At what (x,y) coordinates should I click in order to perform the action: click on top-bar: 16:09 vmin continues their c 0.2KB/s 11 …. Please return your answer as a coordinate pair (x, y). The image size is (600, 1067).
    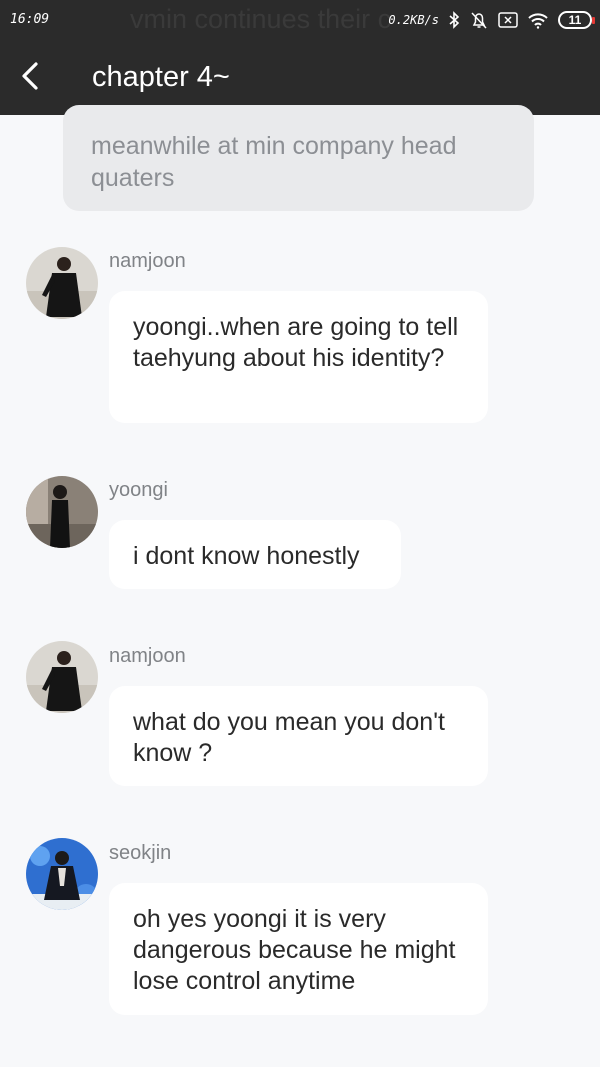
    Looking at the image, I should click on (300, 57).